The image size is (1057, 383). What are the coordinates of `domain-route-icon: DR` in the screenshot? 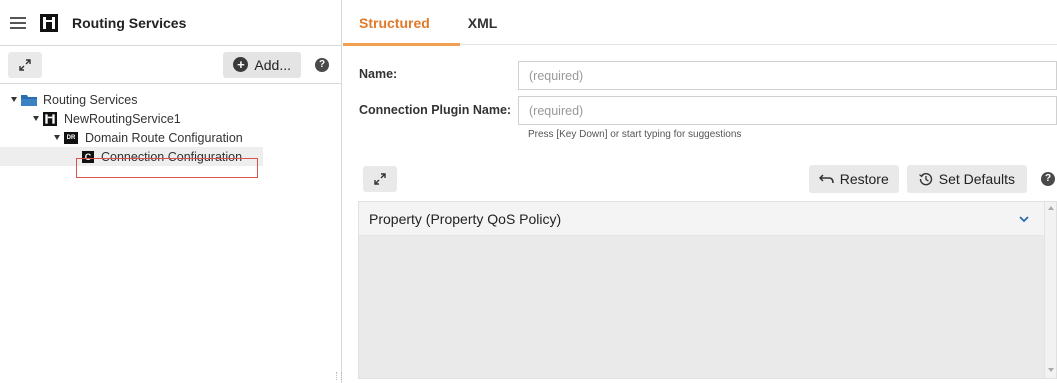 It's located at (71, 137).